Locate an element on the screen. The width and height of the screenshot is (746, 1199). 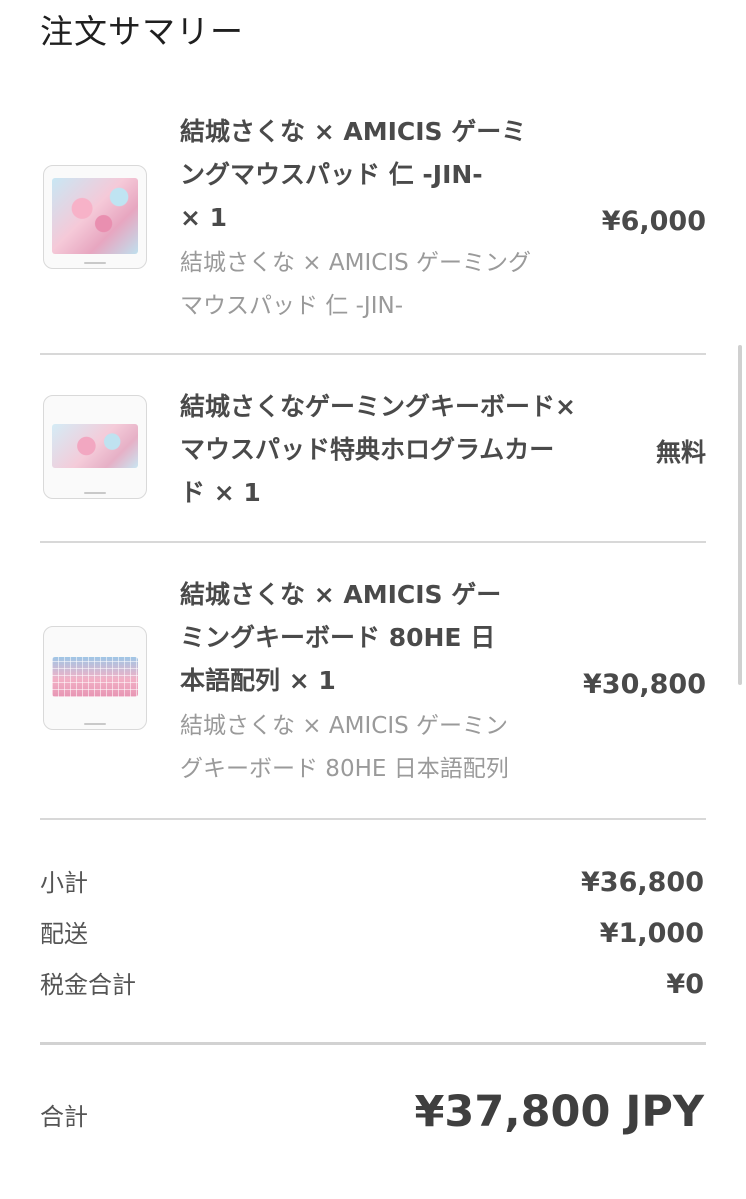
keyboard-artwork is located at coordinates (95, 677).